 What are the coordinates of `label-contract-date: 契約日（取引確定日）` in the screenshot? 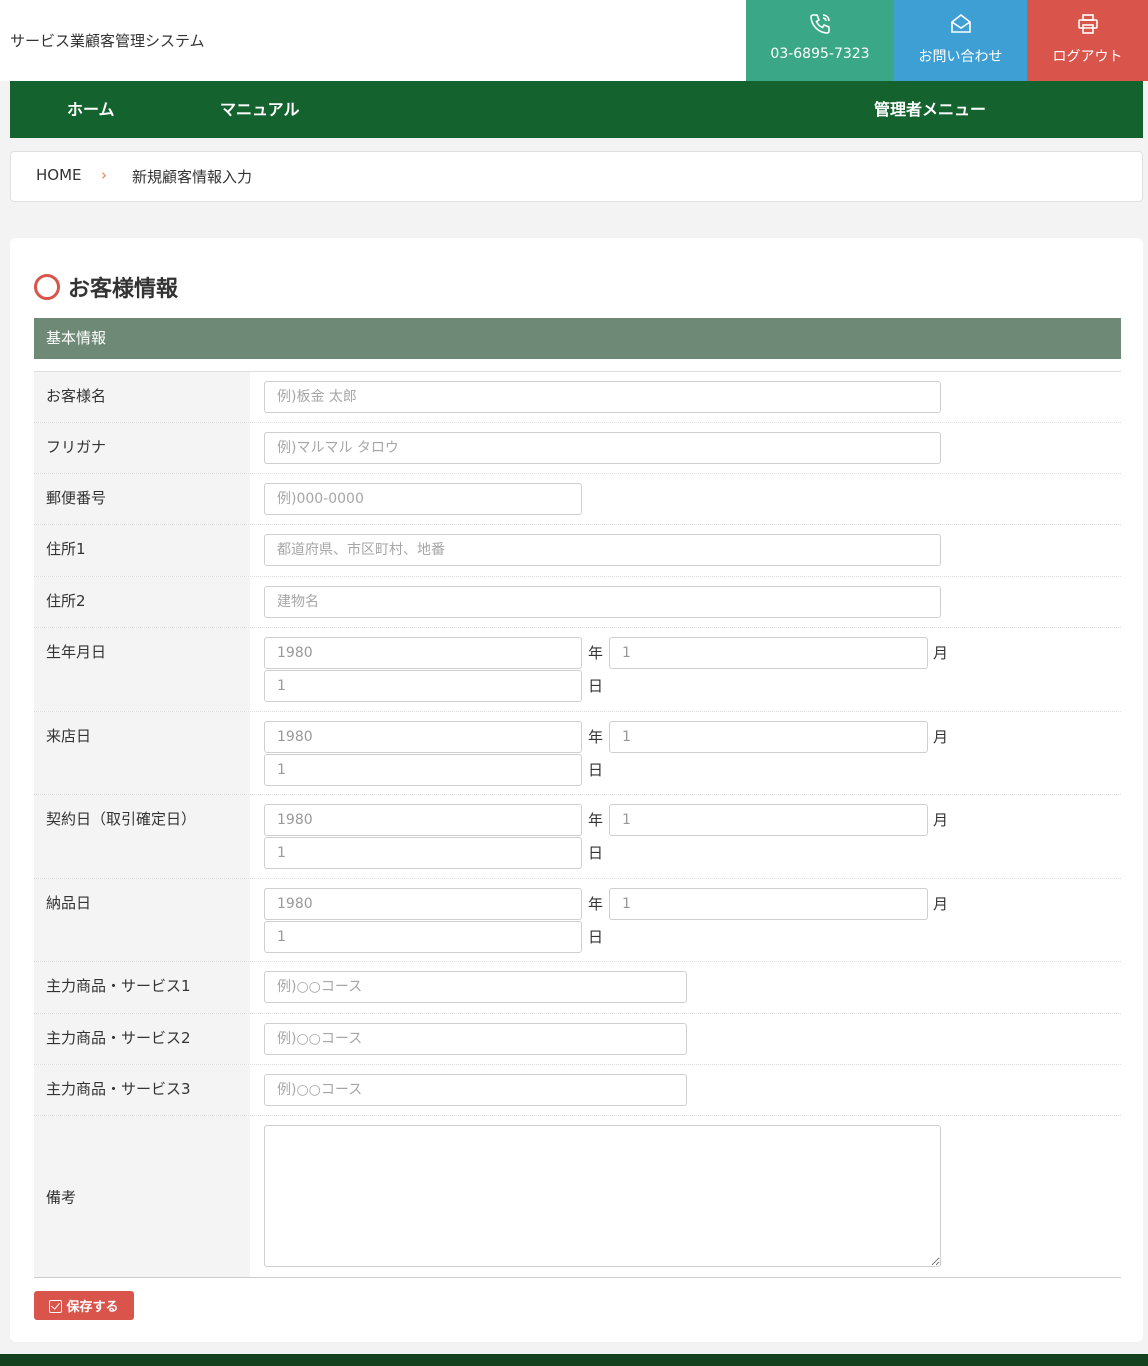 It's located at (142, 836).